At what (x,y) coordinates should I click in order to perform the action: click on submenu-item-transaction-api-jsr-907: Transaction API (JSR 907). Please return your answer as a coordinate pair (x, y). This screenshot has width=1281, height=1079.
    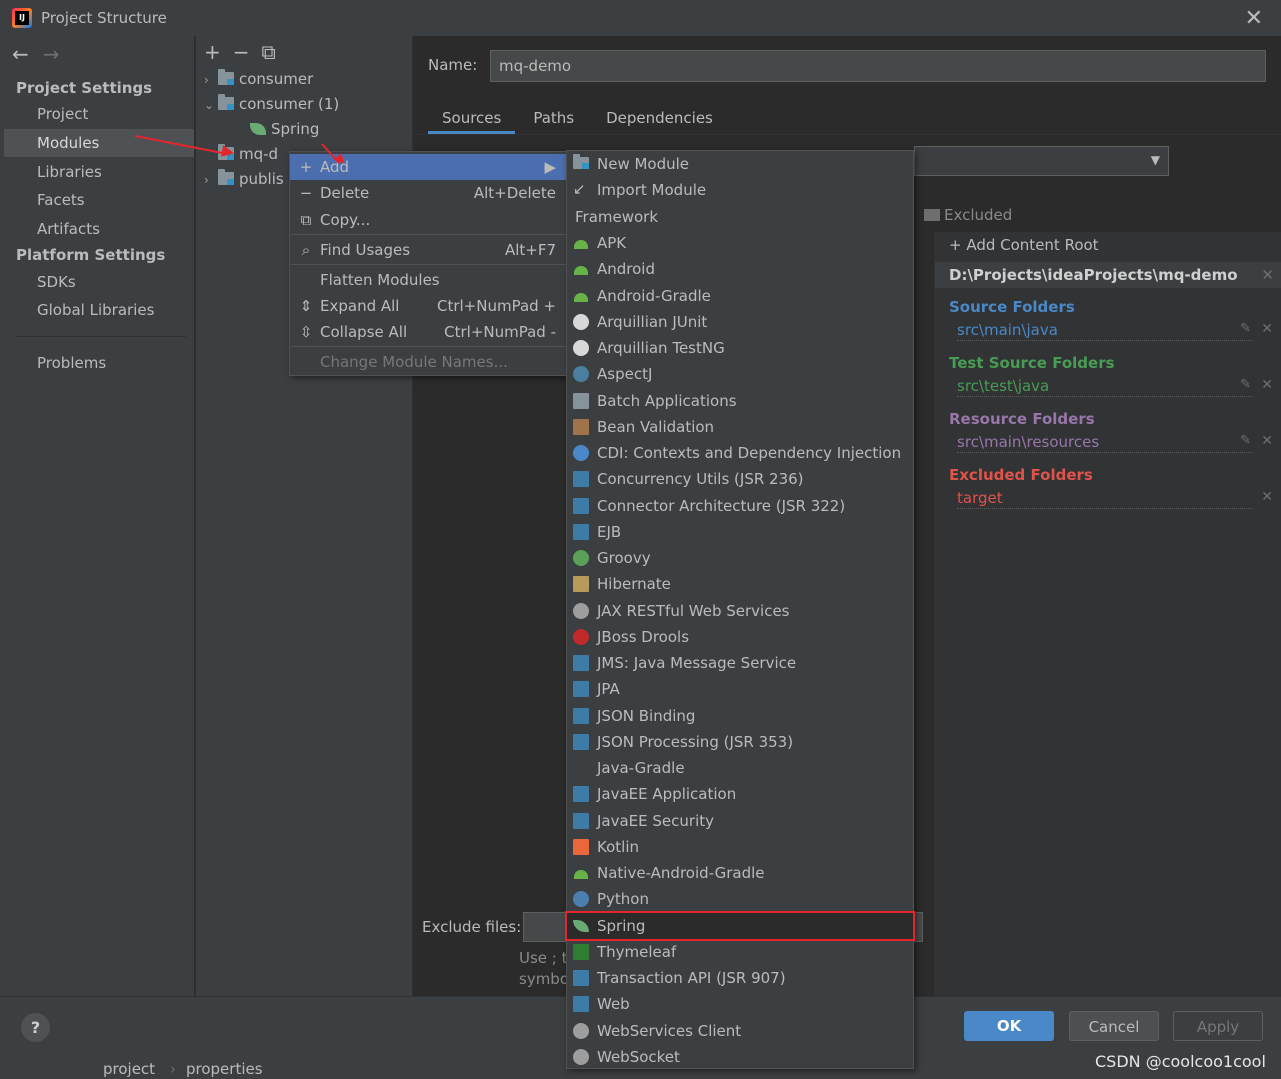
    Looking at the image, I should click on (740, 978).